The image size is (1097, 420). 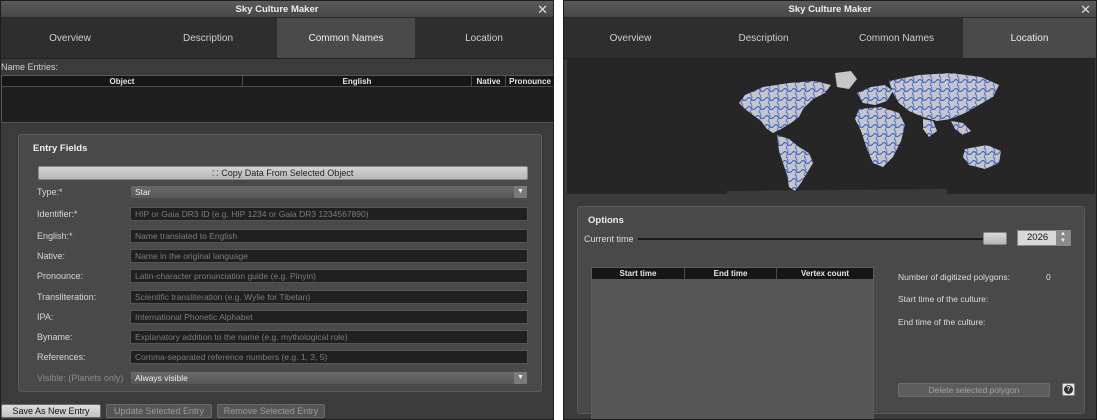 I want to click on english-input: Name translated to English, so click(x=329, y=236).